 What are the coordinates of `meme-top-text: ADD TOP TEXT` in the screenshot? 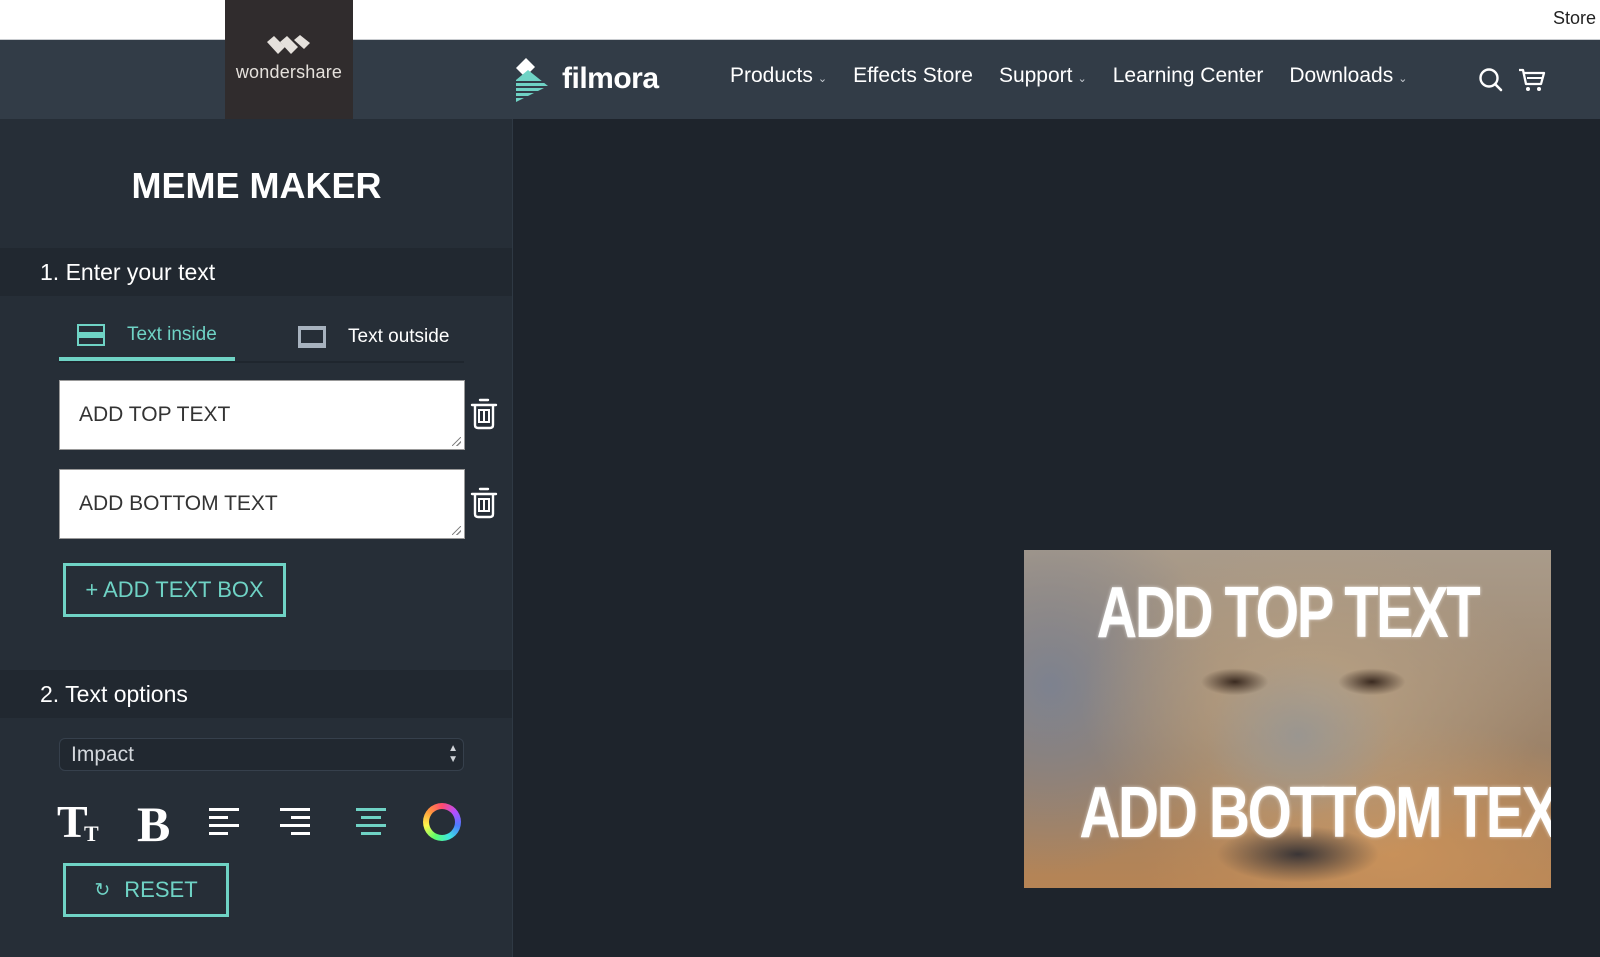 It's located at (1287, 613).